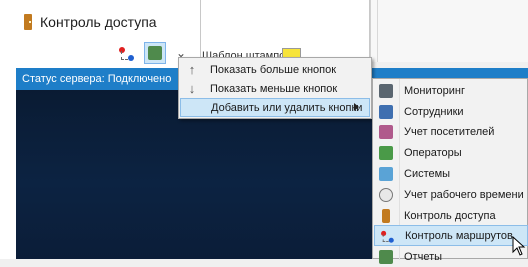 Image resolution: width=528 pixels, height=267 pixels. I want to click on submenu-item-operators: Операторы, so click(451, 152).